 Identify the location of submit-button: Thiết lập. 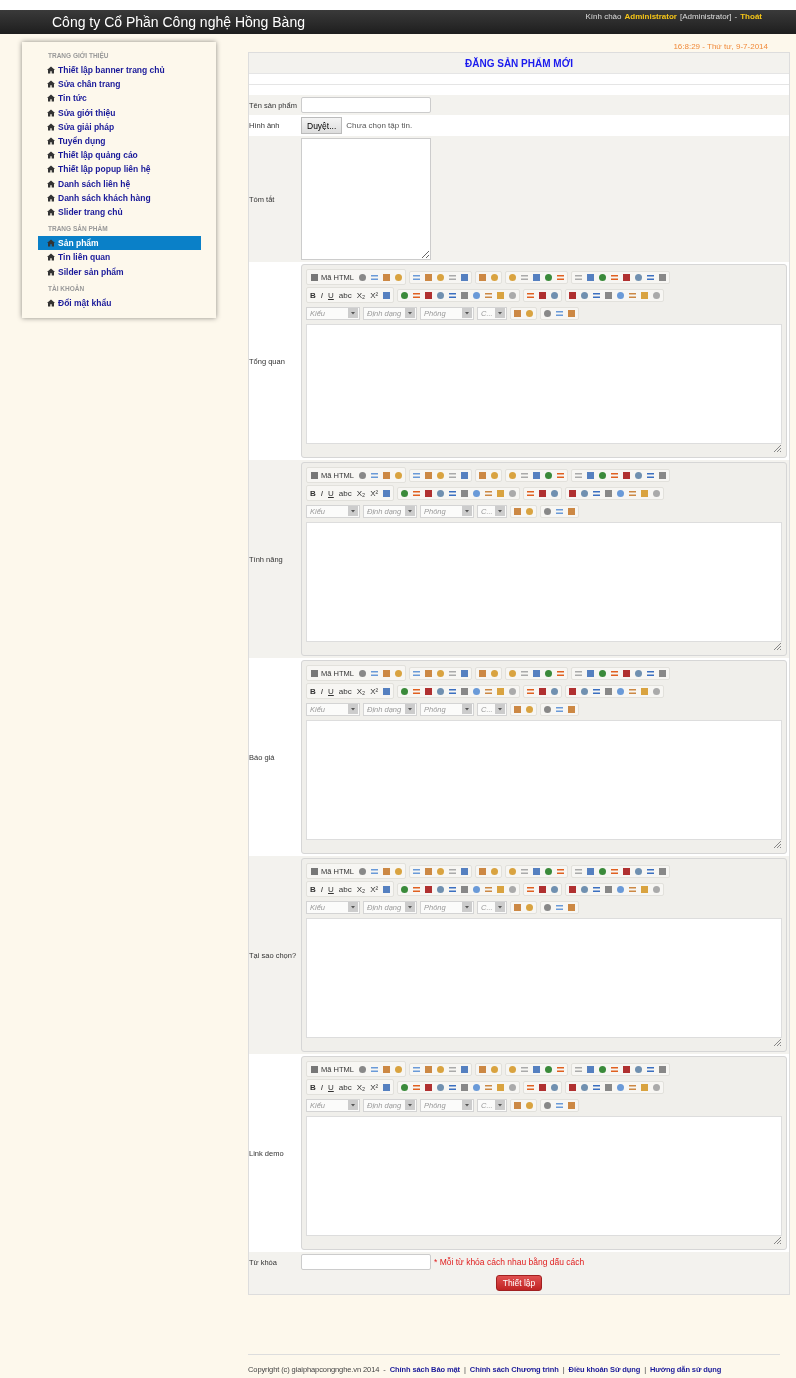
(519, 1283).